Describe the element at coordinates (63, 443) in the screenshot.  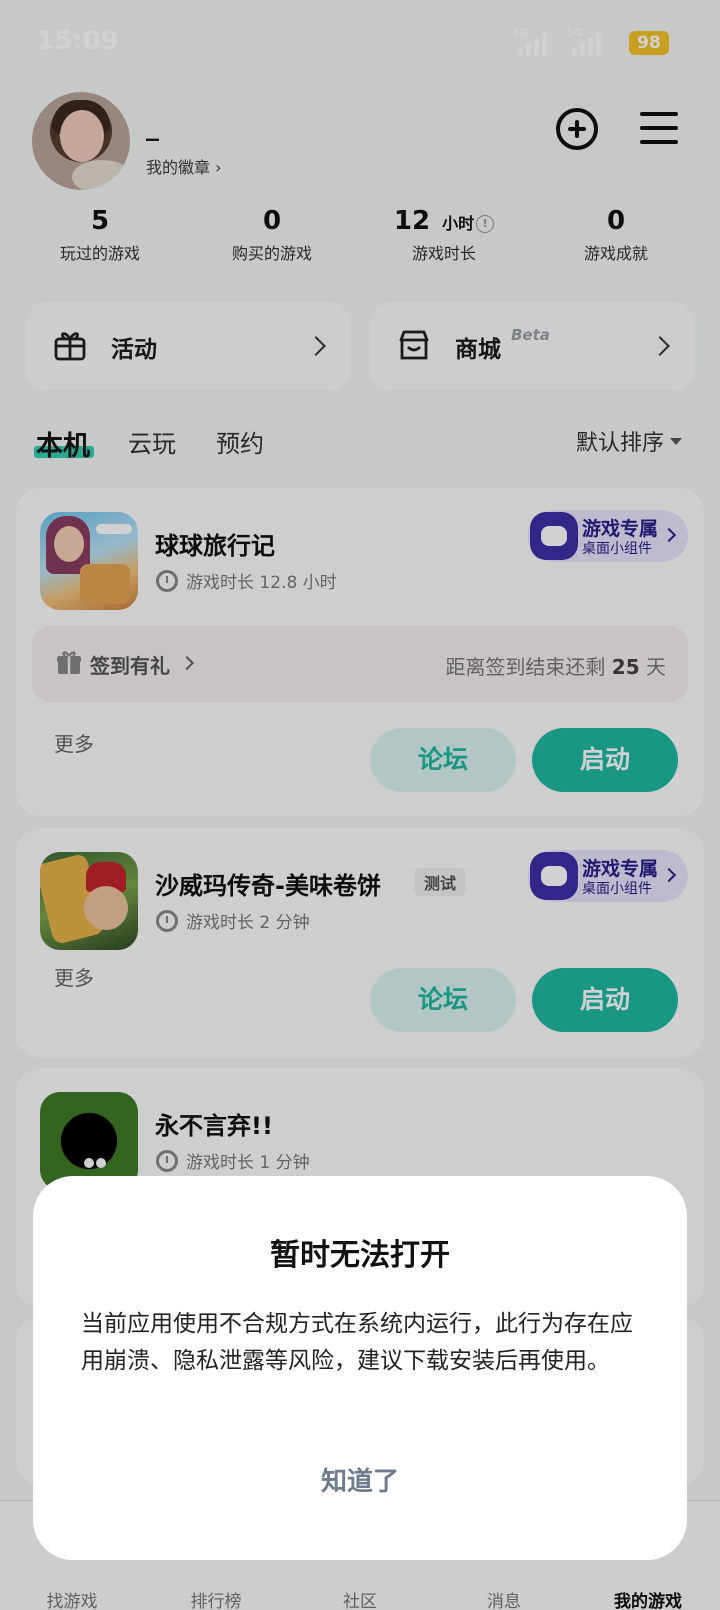
I see `tab-local: 本机` at that location.